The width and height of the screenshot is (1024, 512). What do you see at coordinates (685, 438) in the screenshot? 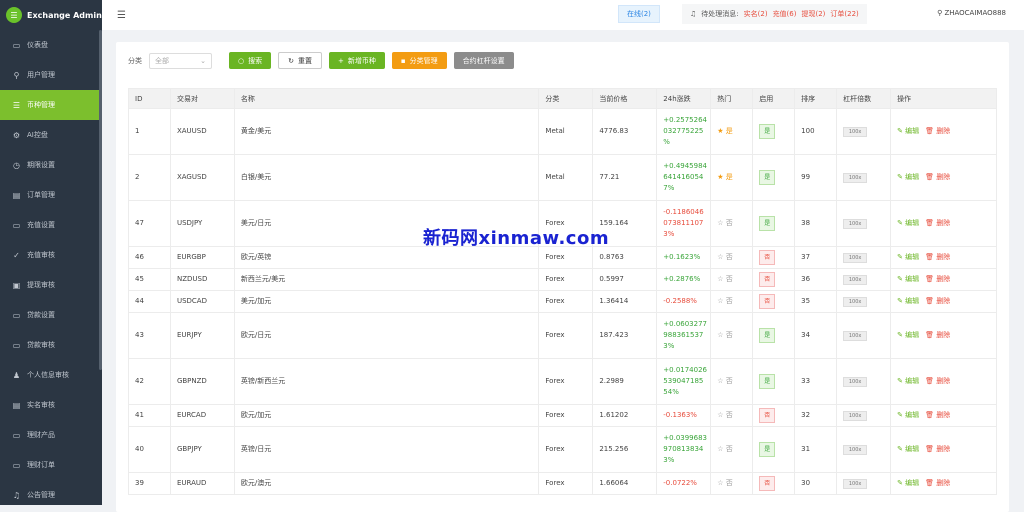
I see `change-line: +0.0399683` at bounding box center [685, 438].